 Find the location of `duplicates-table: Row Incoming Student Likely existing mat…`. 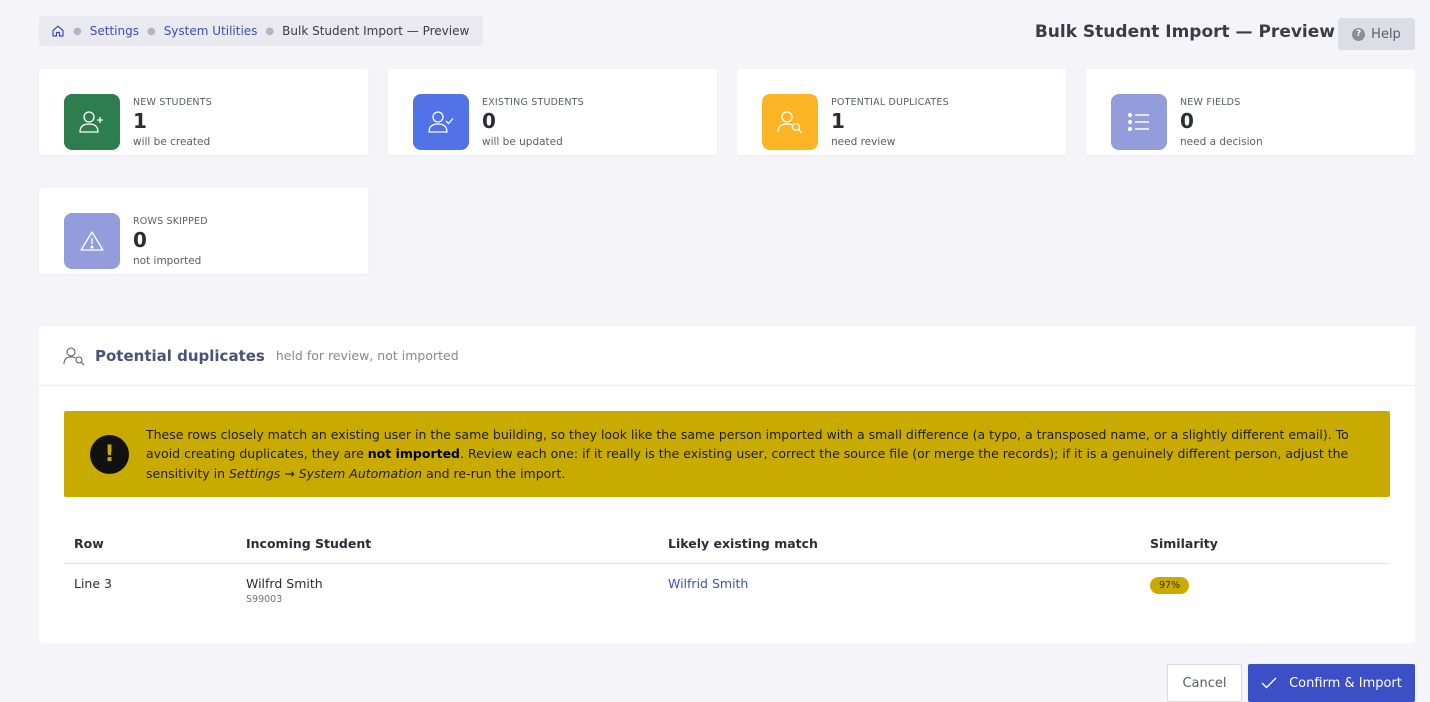

duplicates-table: Row Incoming Student Likely existing mat… is located at coordinates (727, 571).